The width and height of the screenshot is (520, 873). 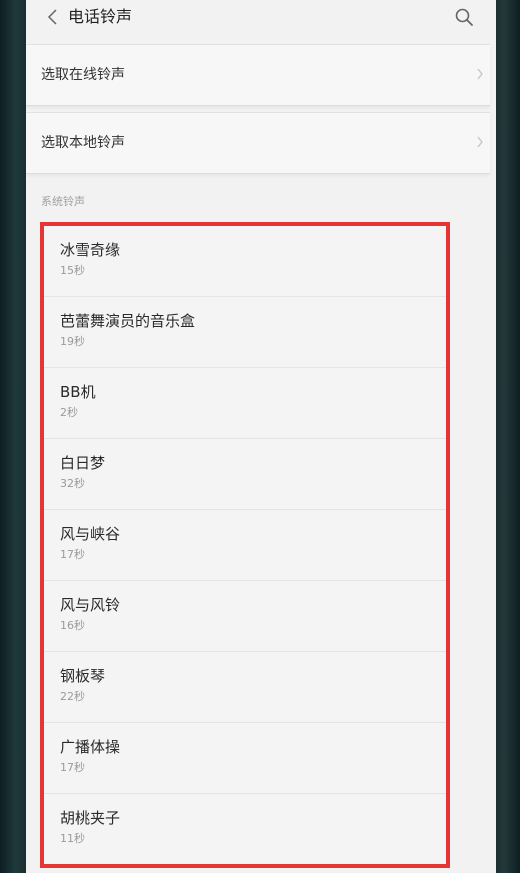 I want to click on ringtone-name: 芭蕾舞演员的音乐盒, so click(x=128, y=321).